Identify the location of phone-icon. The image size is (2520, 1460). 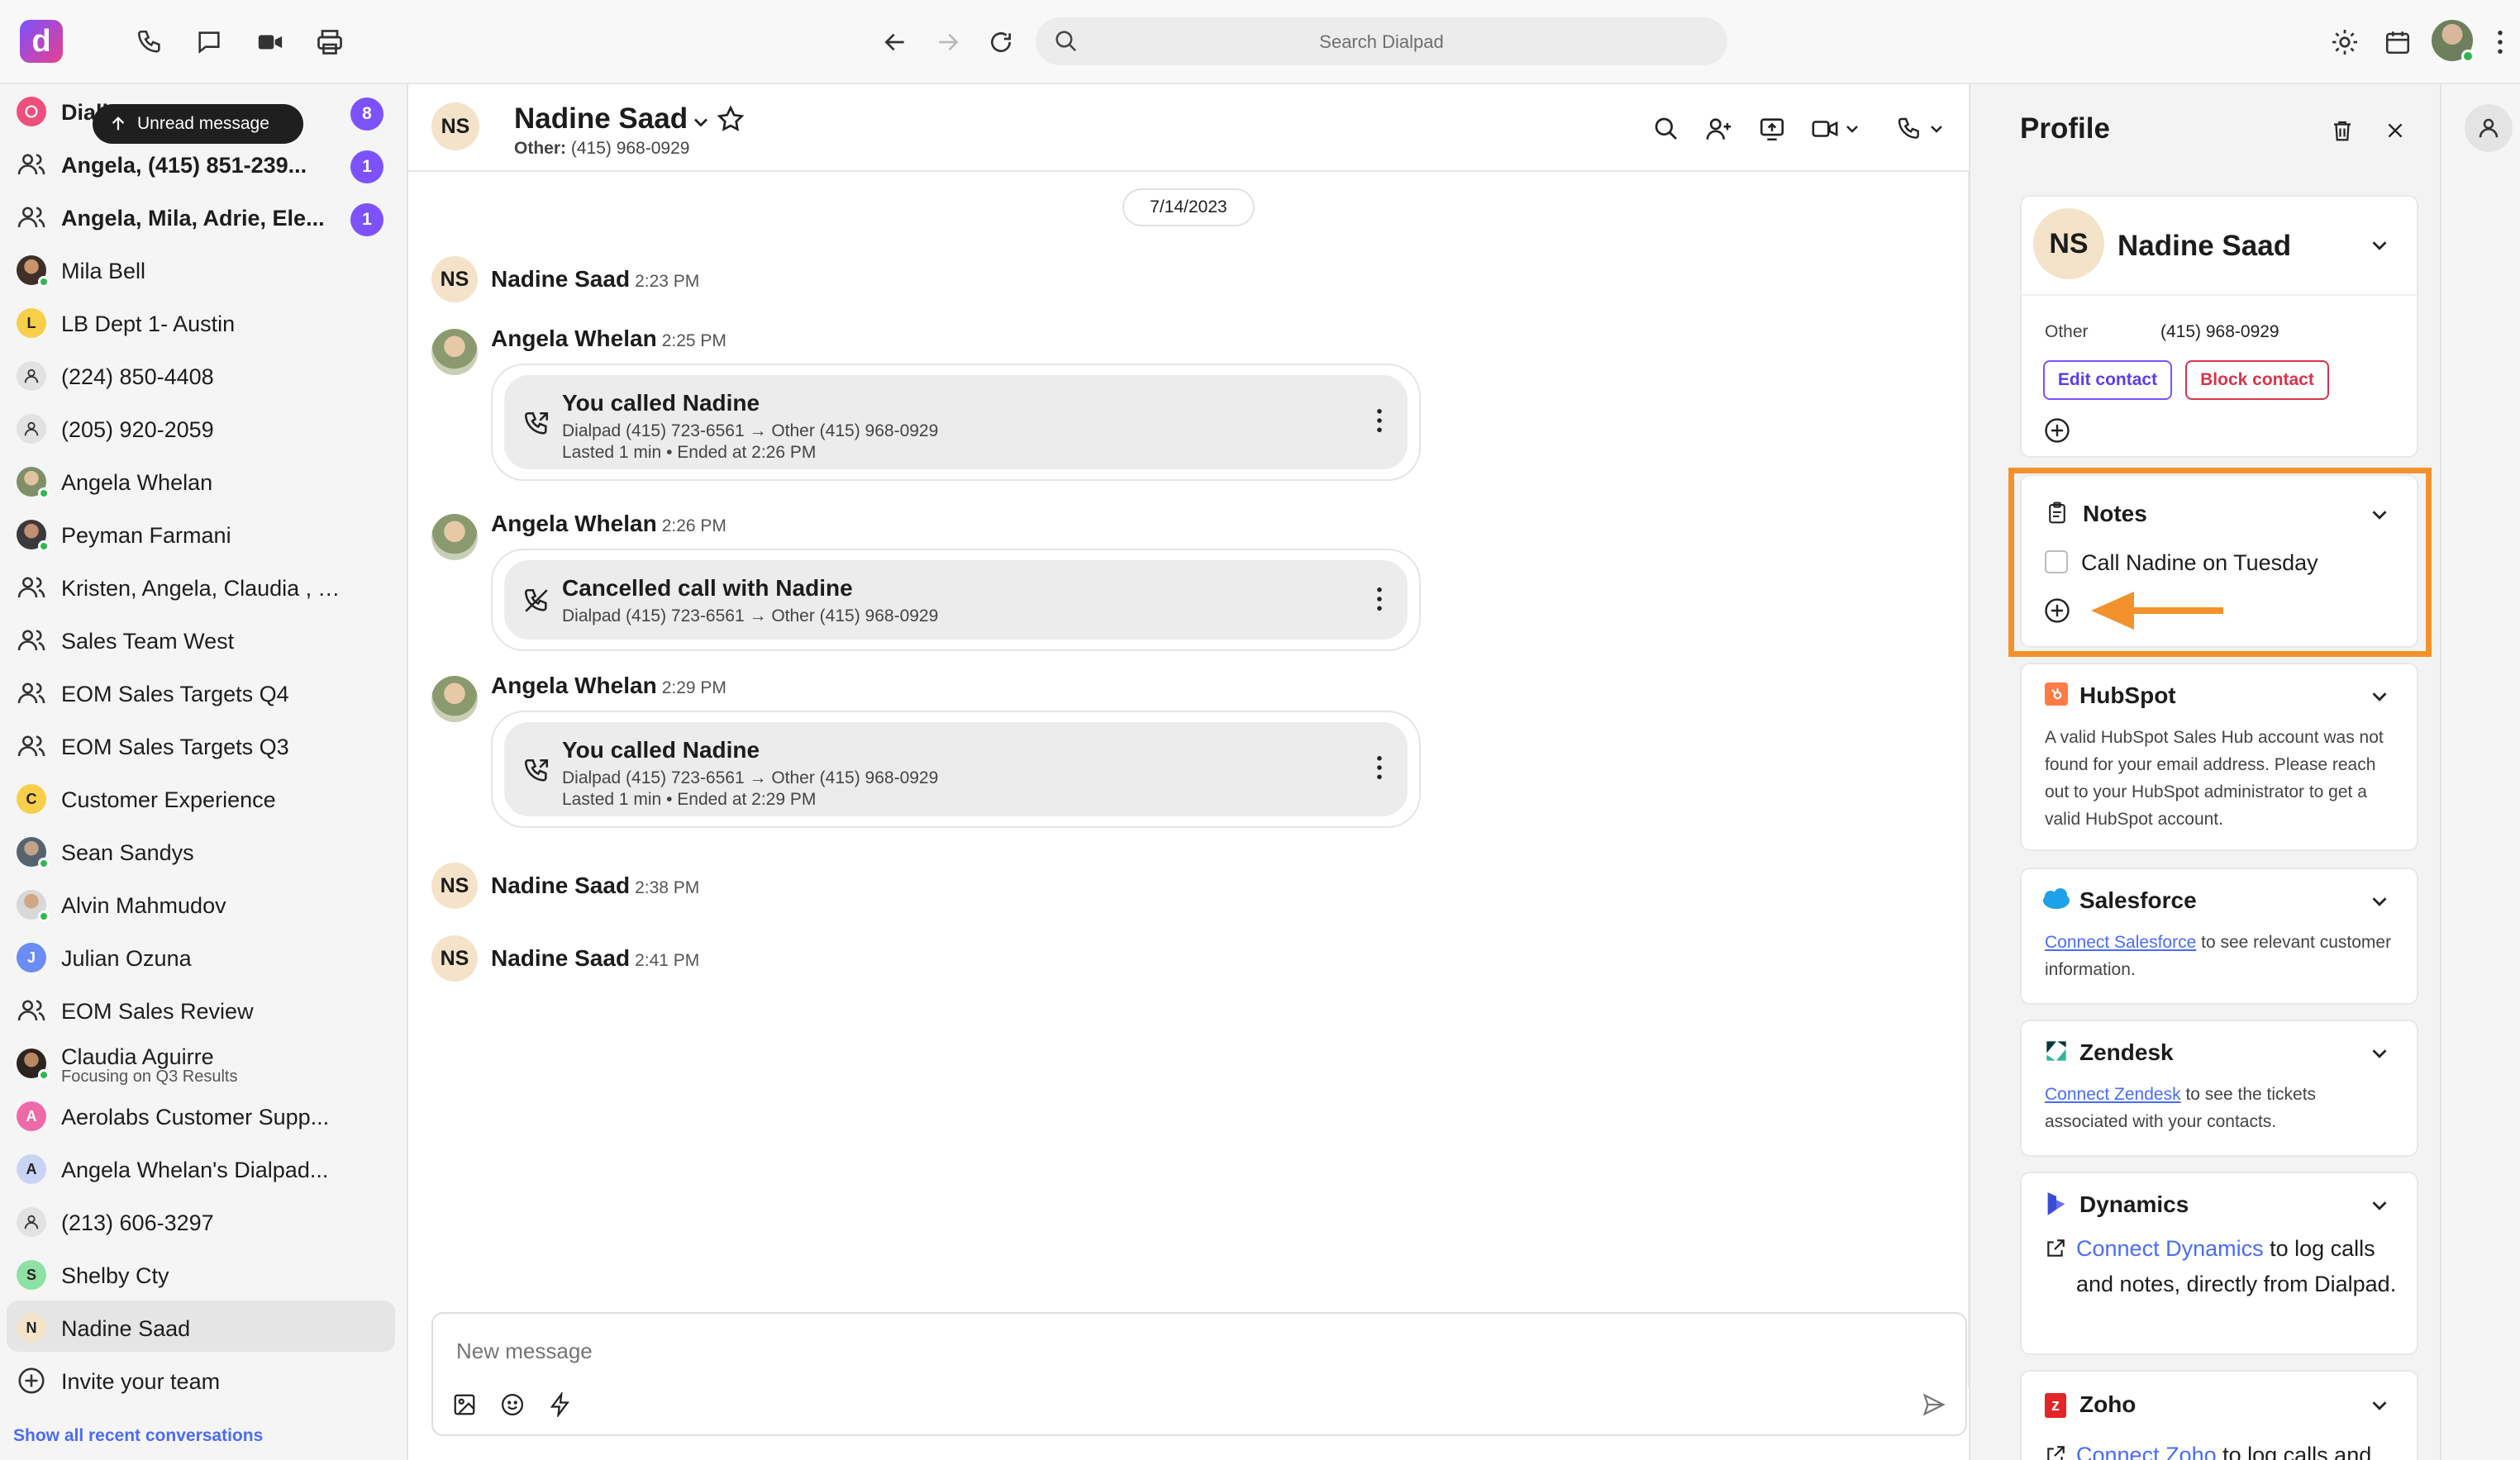
(149, 42).